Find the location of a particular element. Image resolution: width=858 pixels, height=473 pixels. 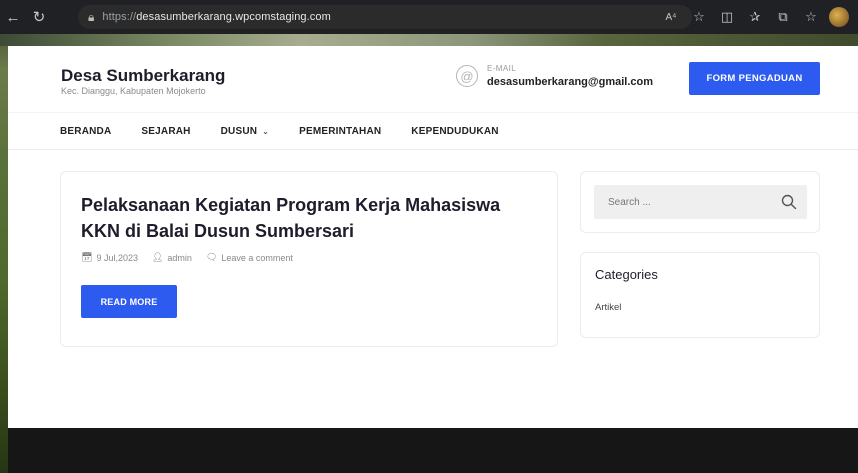

extensions-icon: ☆ is located at coordinates (811, 17).